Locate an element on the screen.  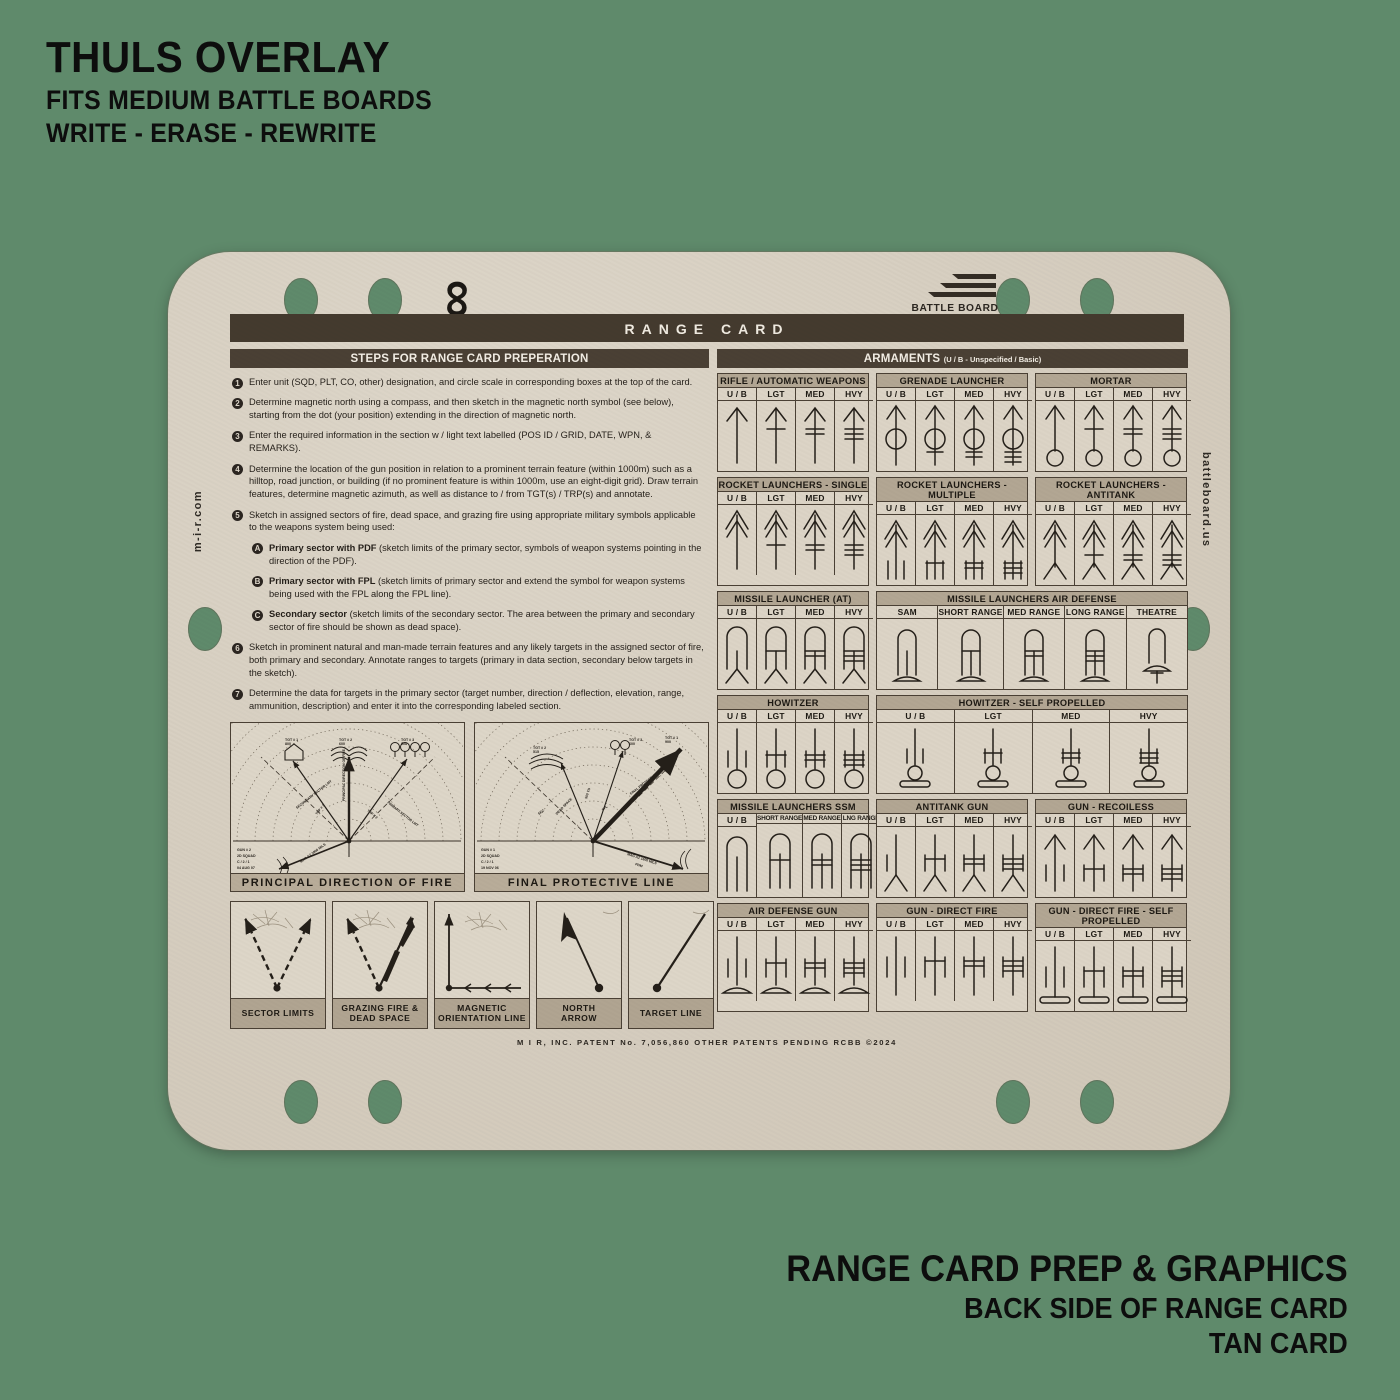
svg-text: 19 NOV 06 is located at coordinates (490, 868).